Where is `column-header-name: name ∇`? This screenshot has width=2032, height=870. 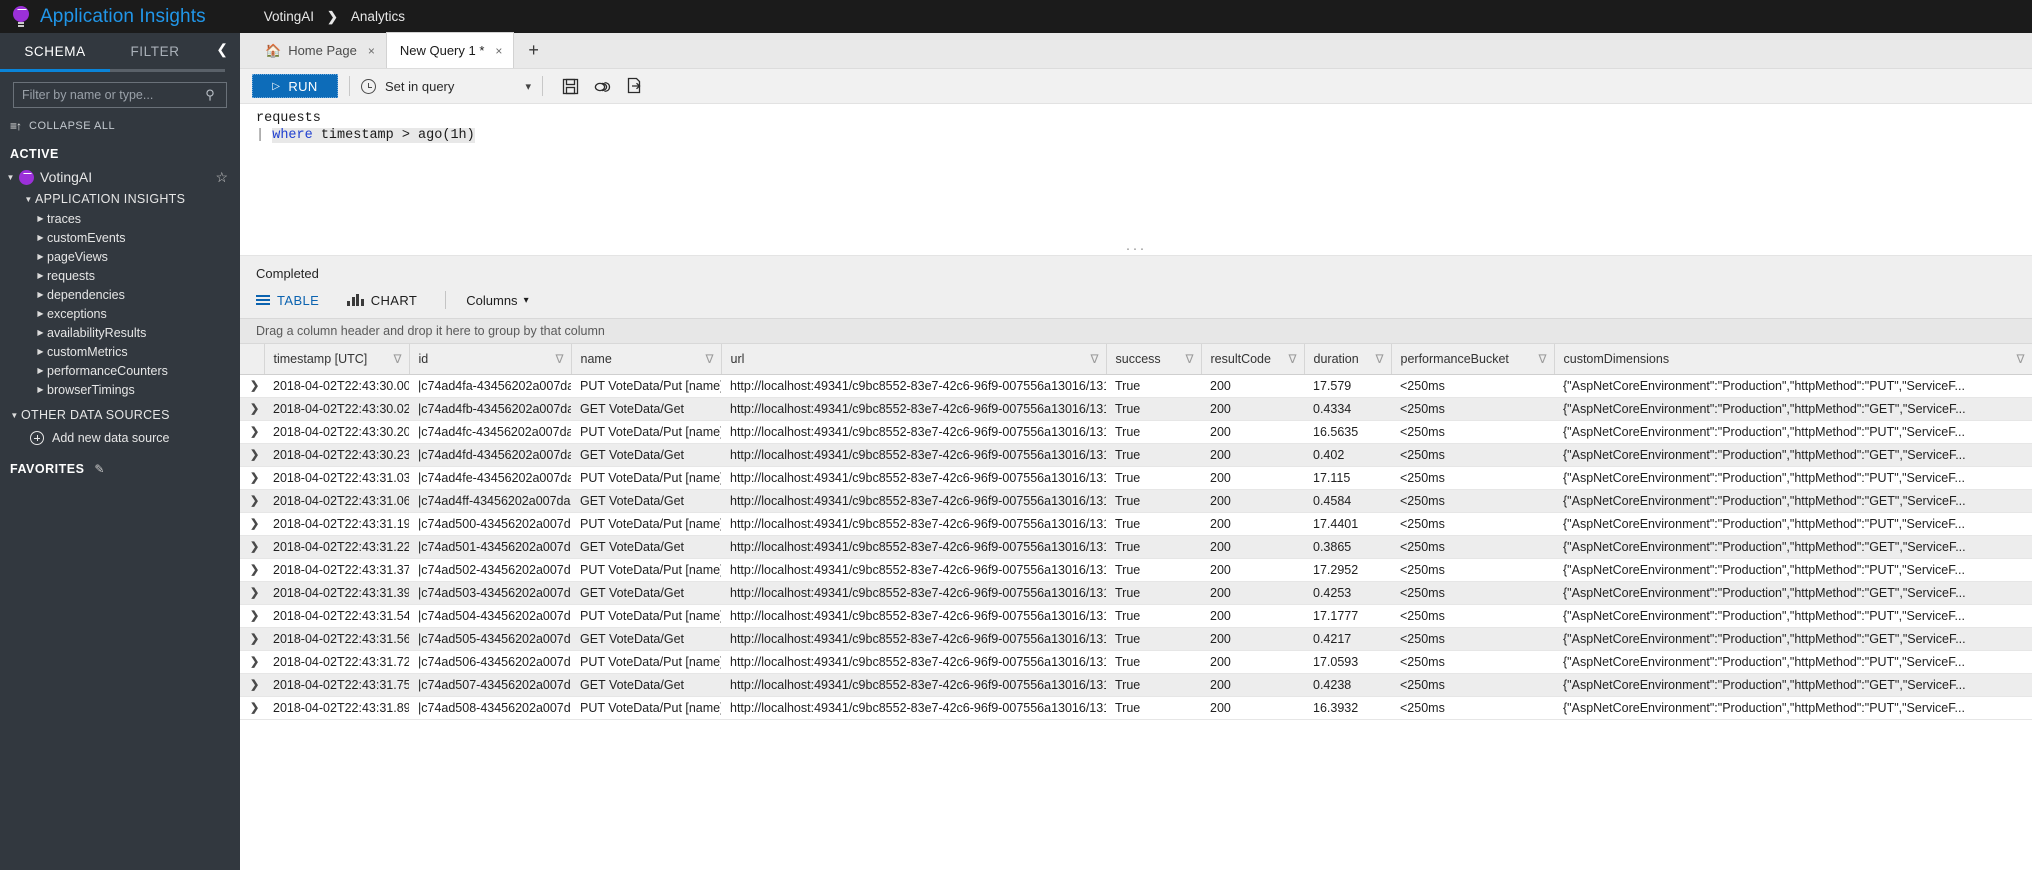
column-header-name: name ∇ is located at coordinates (646, 359).